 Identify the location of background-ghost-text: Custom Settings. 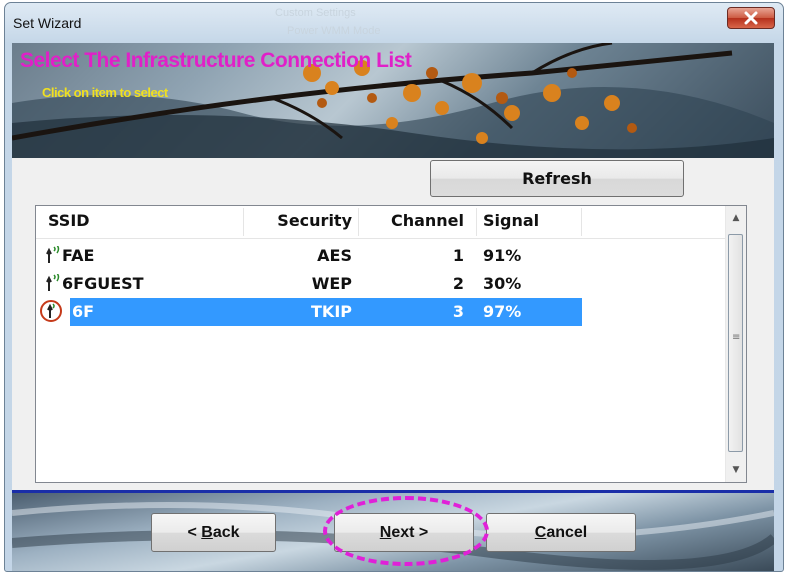
(315, 13).